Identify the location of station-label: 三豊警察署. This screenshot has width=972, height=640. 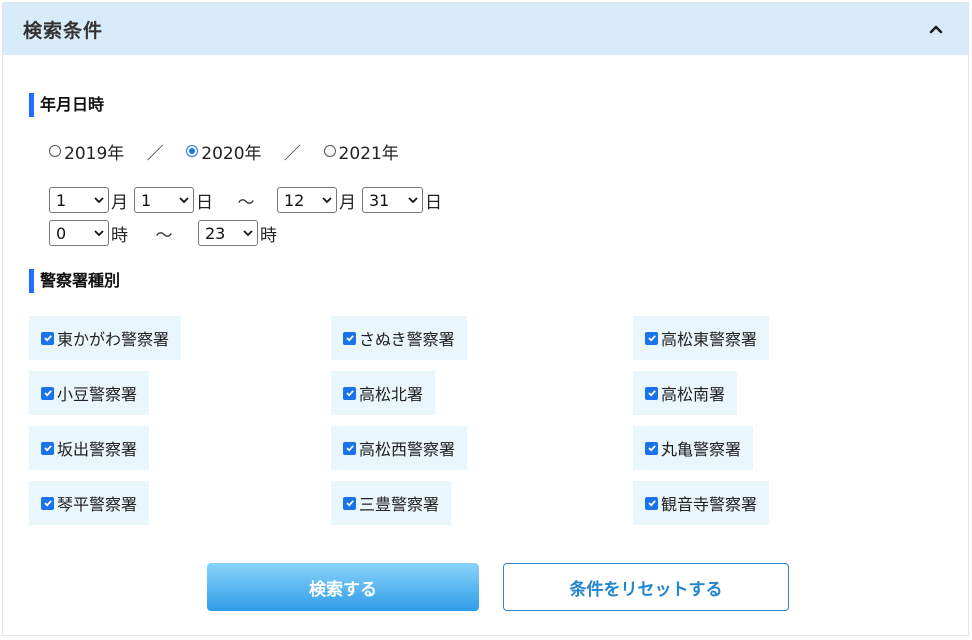
(399, 504).